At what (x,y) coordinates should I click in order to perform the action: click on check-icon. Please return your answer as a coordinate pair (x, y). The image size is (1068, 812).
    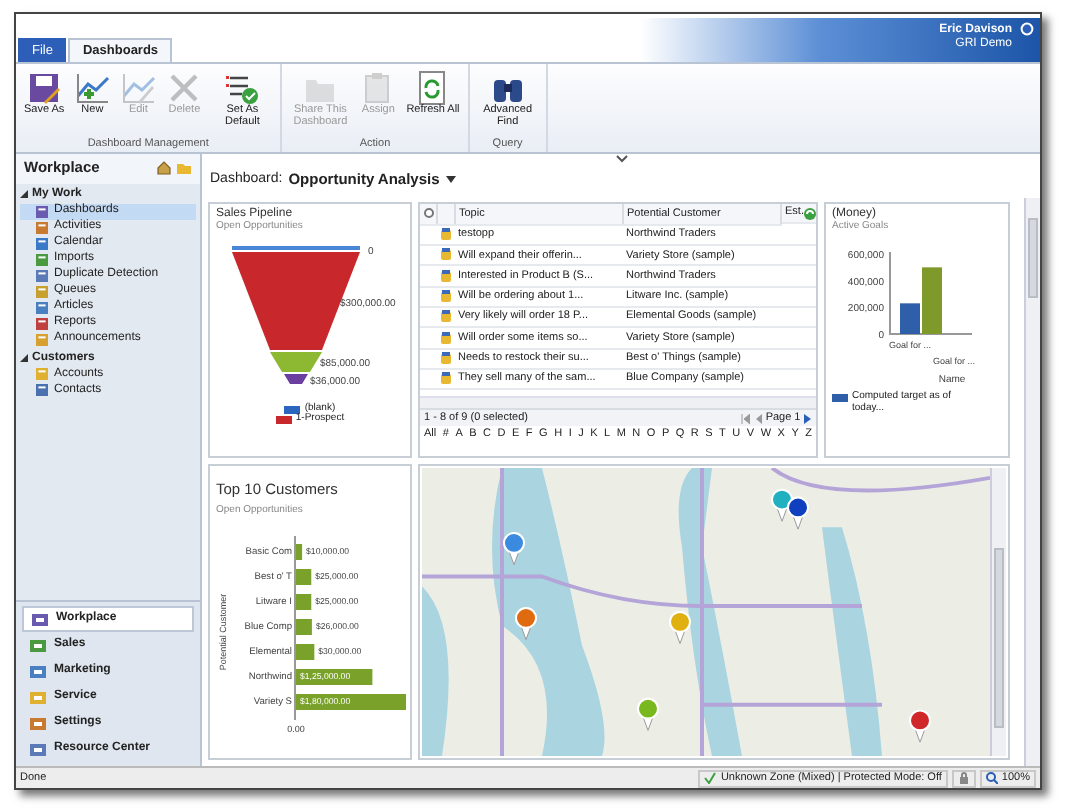
    Looking at the image, I should click on (710, 778).